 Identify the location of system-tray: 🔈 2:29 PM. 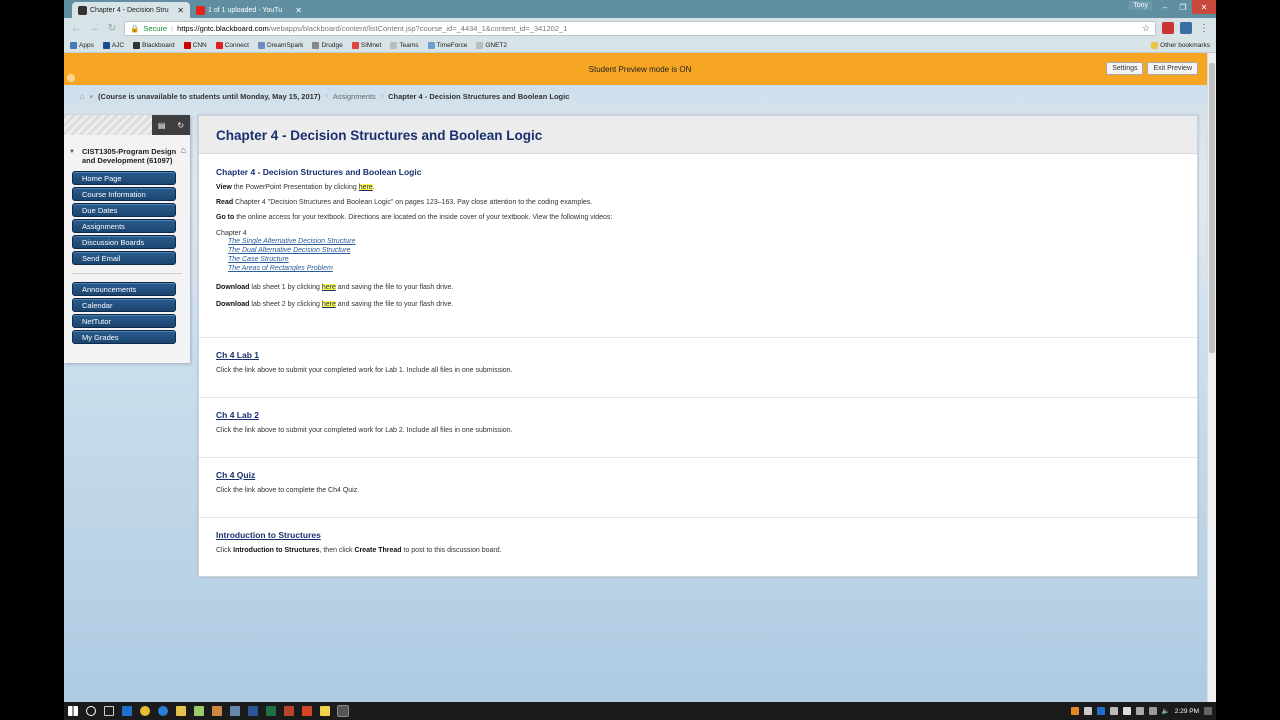
(1141, 711).